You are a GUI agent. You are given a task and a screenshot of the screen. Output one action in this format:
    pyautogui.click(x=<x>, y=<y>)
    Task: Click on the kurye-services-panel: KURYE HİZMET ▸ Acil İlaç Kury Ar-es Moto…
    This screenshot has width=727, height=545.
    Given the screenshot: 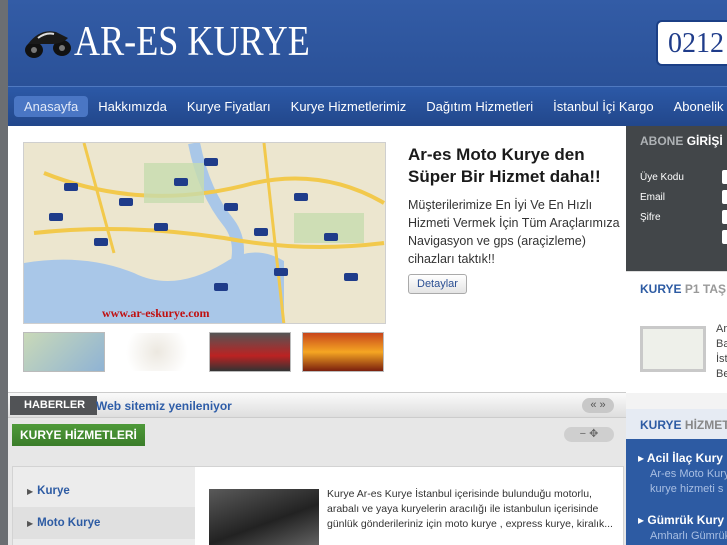 What is the action you would take?
    pyautogui.click(x=676, y=477)
    